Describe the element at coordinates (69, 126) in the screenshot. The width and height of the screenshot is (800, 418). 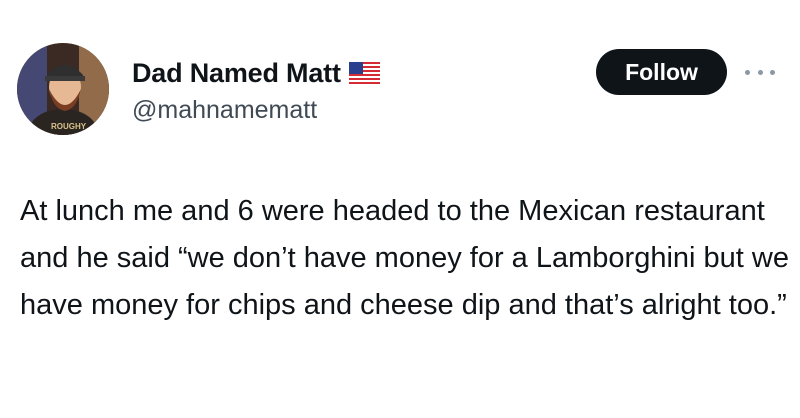
I see `avatar-shirt-text: ROUGHY` at that location.